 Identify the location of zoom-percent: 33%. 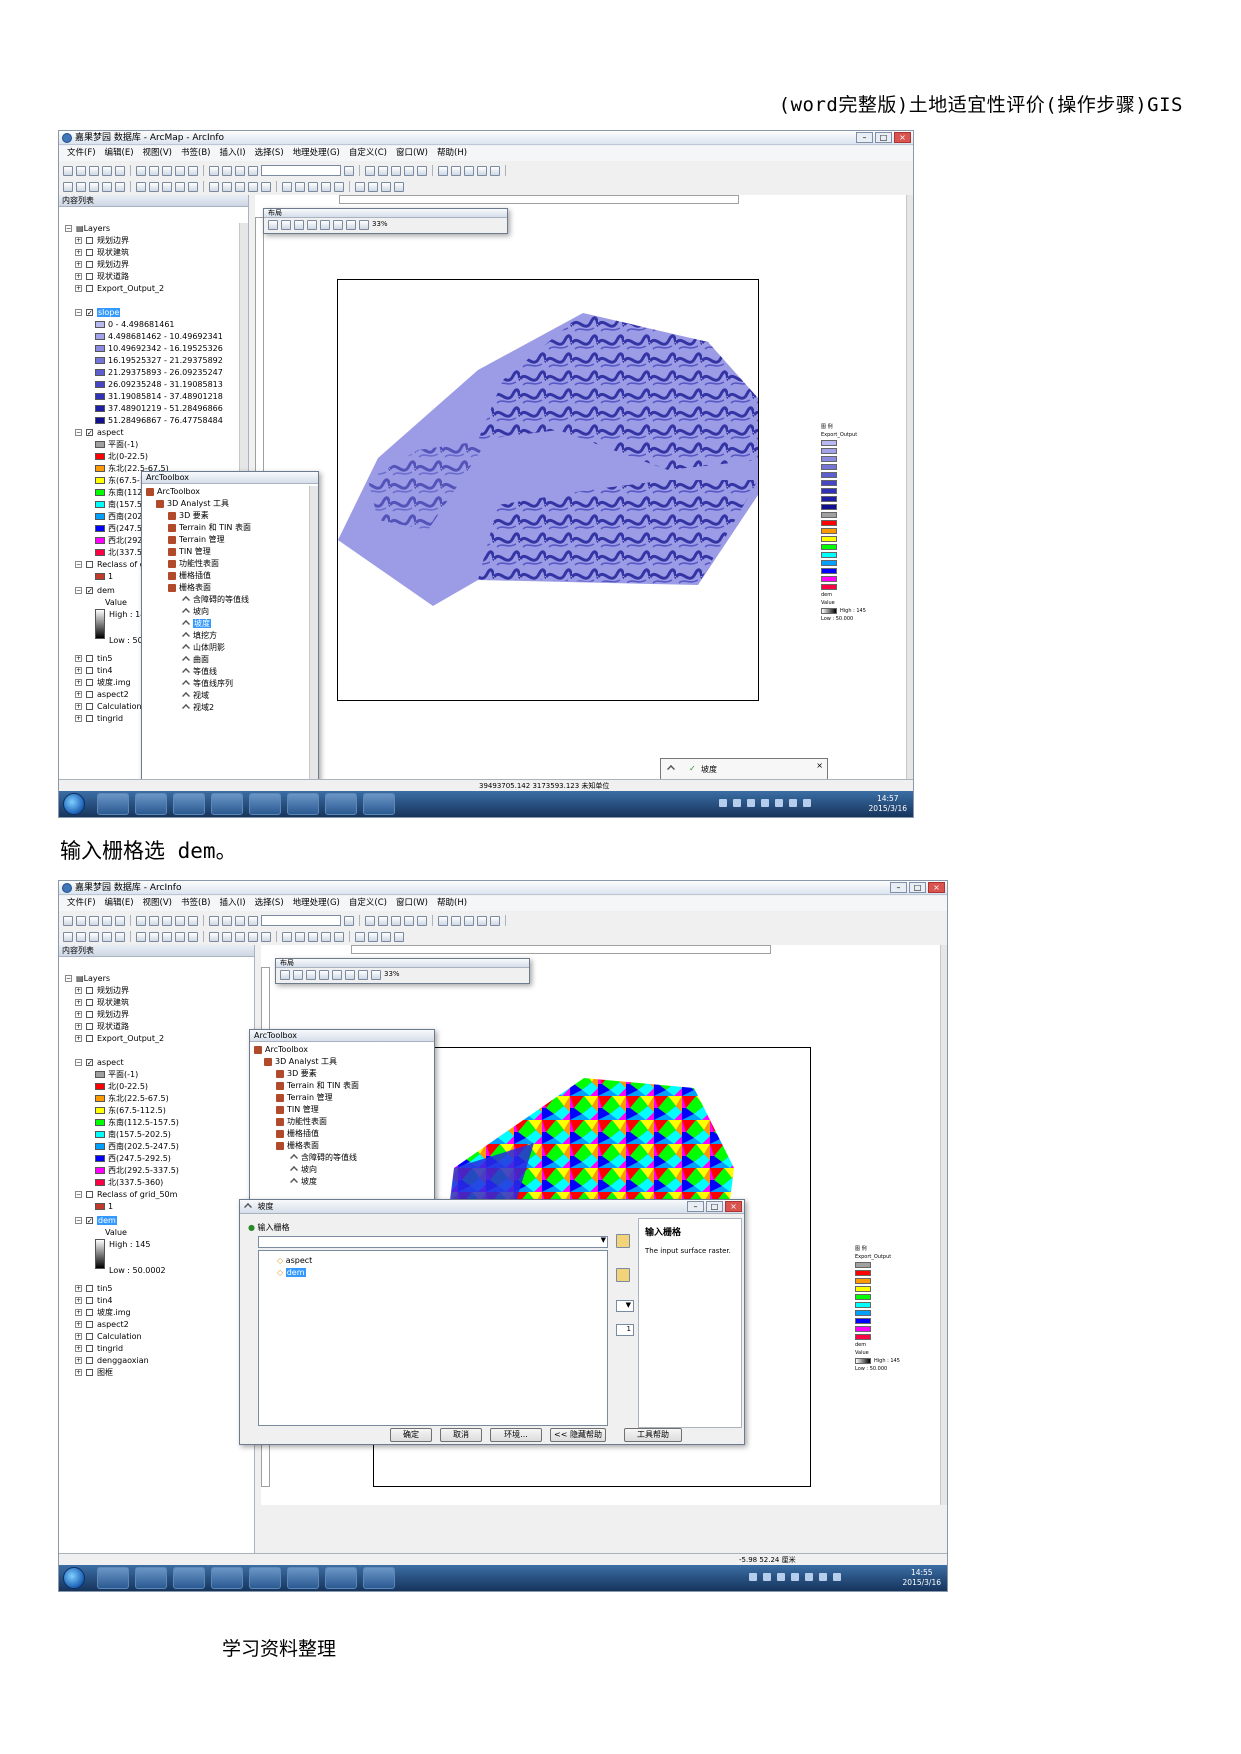
(380, 225).